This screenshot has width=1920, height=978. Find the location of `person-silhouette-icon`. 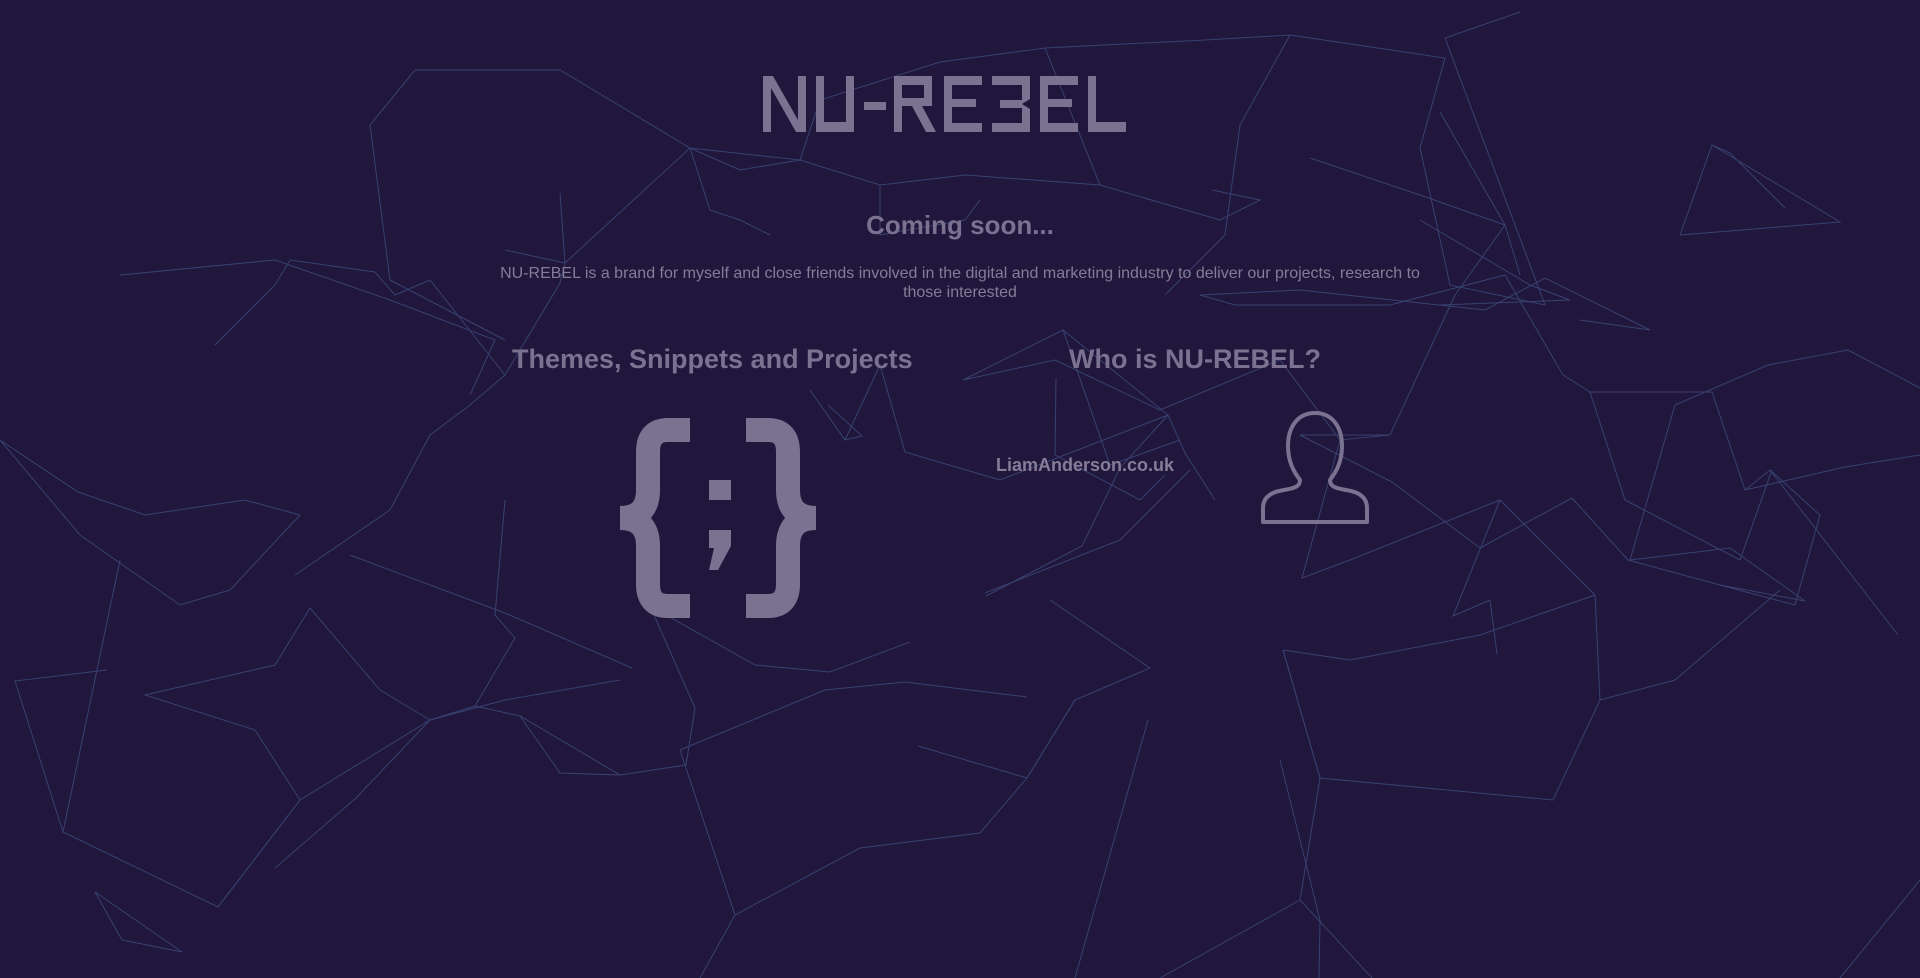

person-silhouette-icon is located at coordinates (1315, 468).